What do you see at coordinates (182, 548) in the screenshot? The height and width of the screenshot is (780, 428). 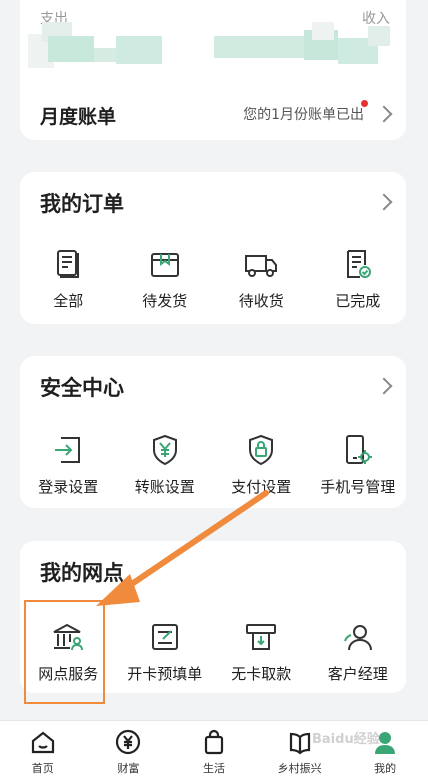 I see `annotation-arrow` at bounding box center [182, 548].